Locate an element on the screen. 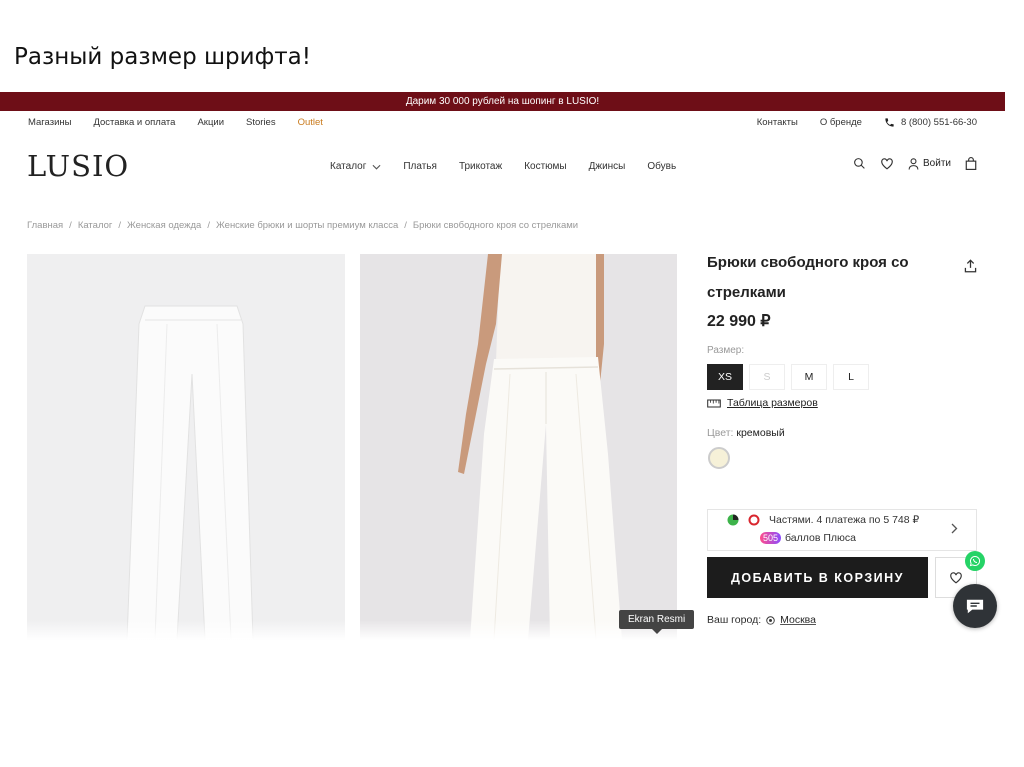 The image size is (1024, 767). trousers-illustration is located at coordinates (190, 472).